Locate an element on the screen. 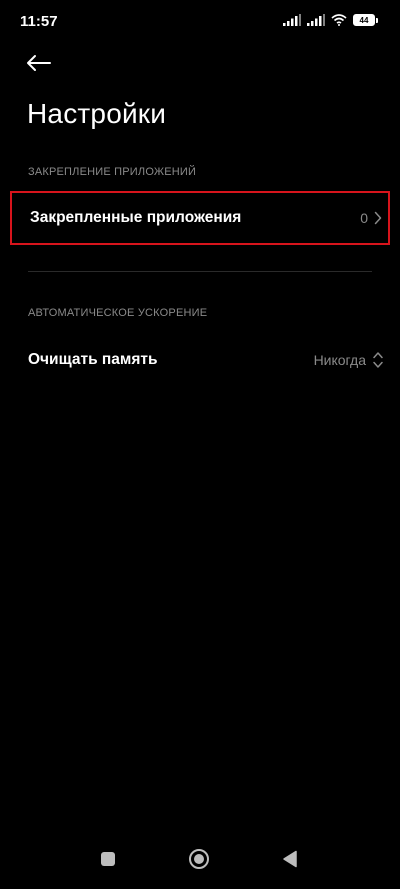  section-header-boost: АВТОМАТИЧЕСКОЕ УСКОРЕНИЕ is located at coordinates (118, 313).